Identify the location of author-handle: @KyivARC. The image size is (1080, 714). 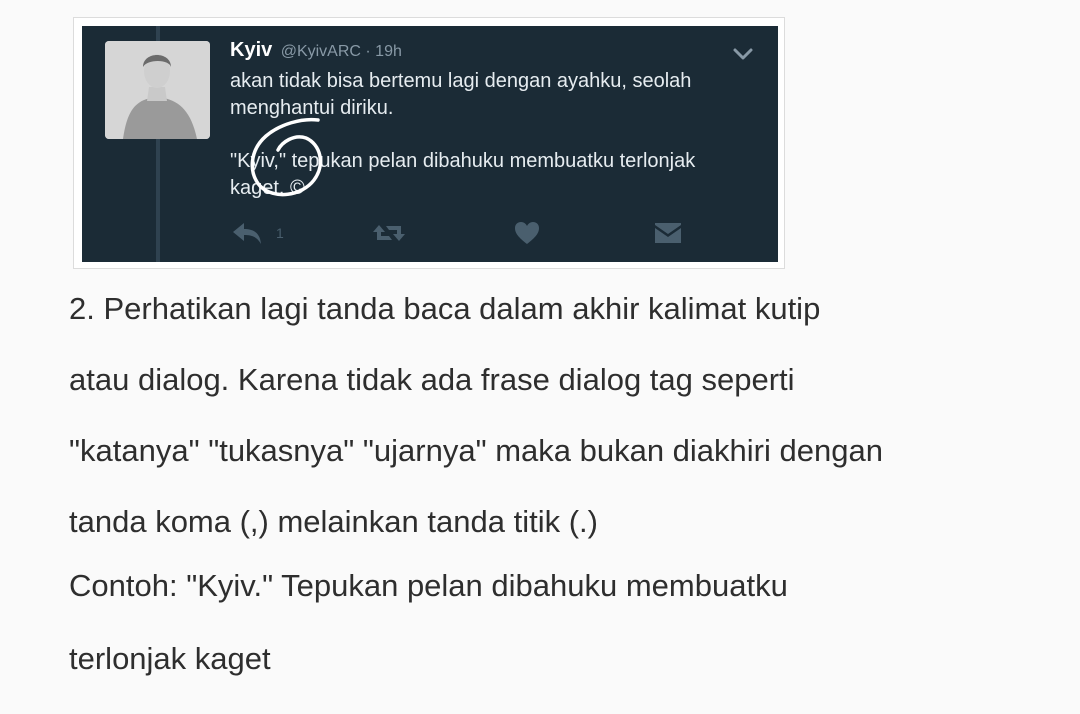
(321, 51).